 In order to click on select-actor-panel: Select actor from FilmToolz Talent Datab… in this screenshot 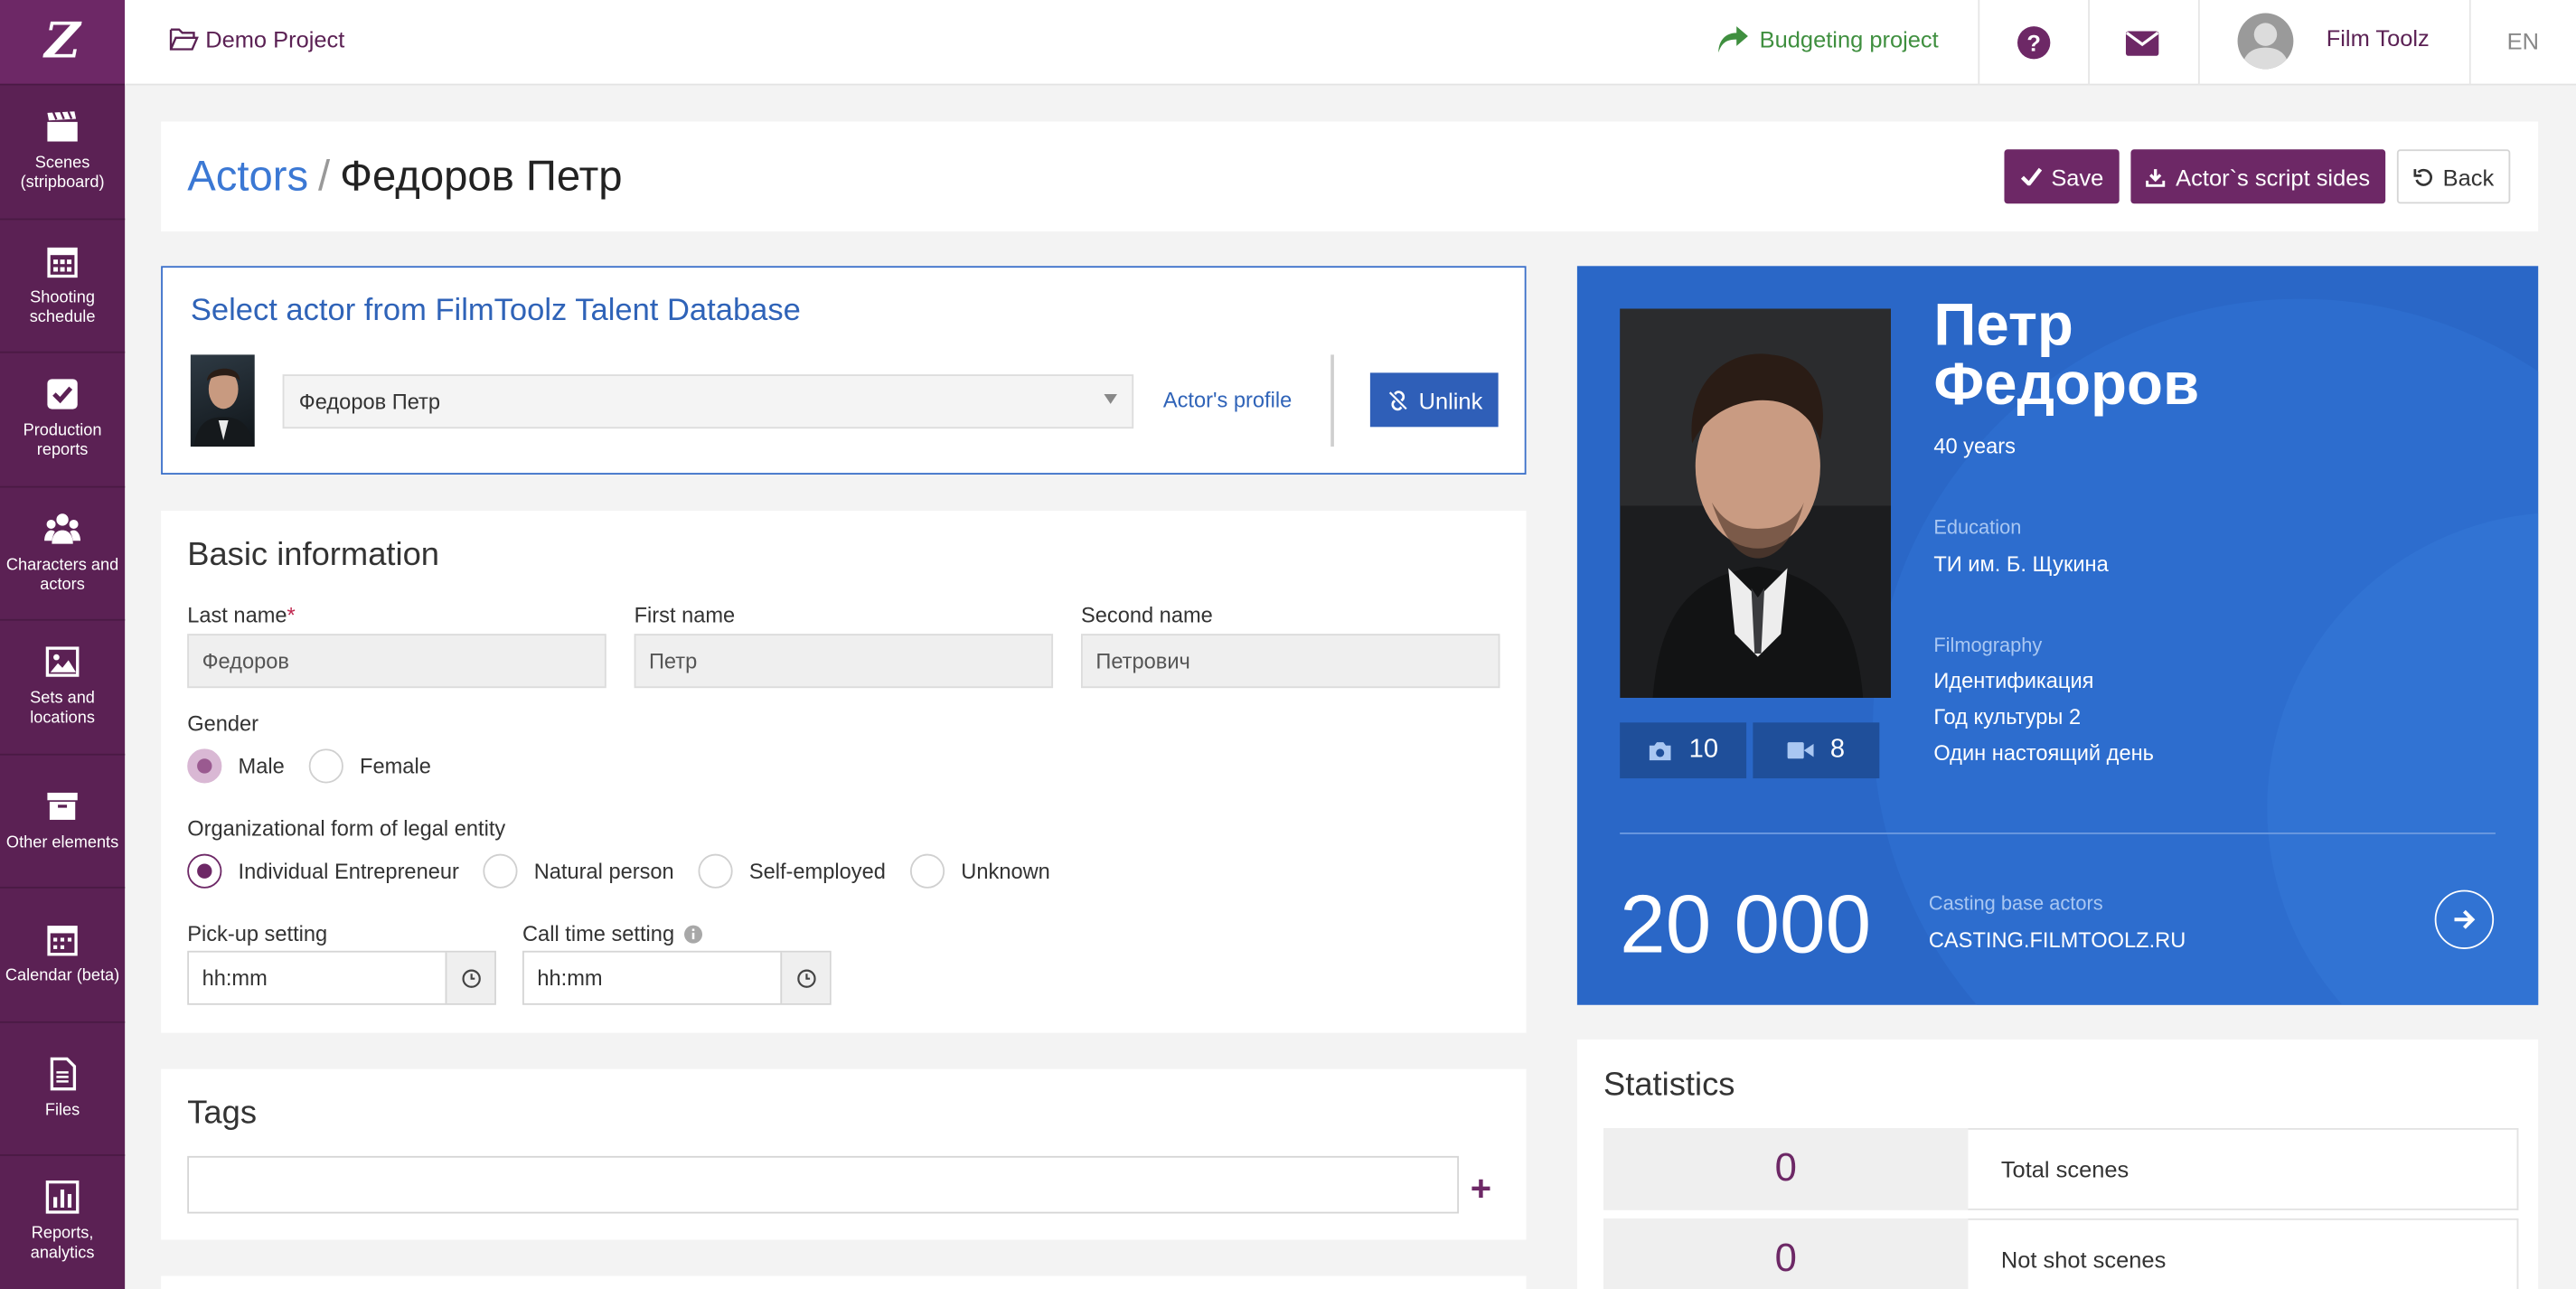, I will do `click(844, 370)`.